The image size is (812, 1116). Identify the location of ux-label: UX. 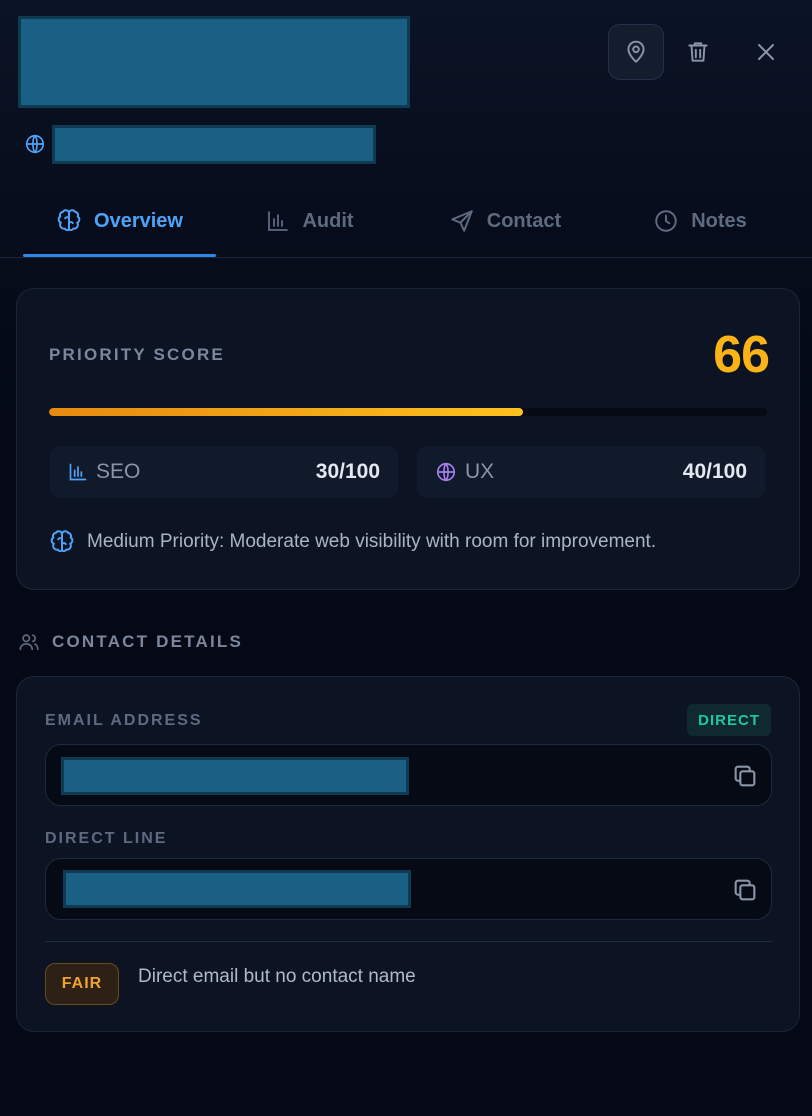
(480, 471).